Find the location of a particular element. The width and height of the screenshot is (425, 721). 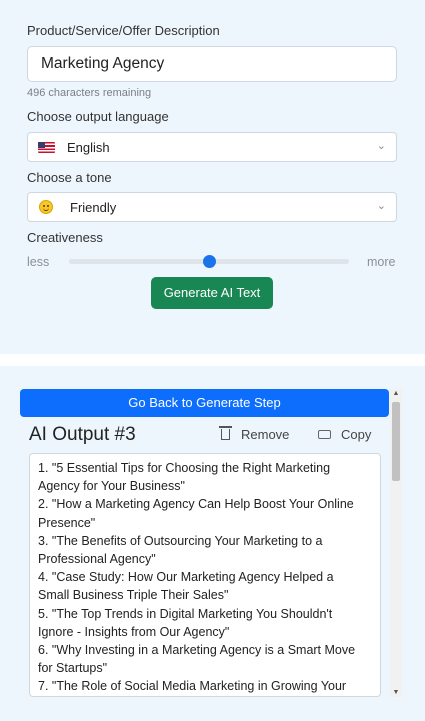

tone-label: Choose a tone is located at coordinates (69, 177).